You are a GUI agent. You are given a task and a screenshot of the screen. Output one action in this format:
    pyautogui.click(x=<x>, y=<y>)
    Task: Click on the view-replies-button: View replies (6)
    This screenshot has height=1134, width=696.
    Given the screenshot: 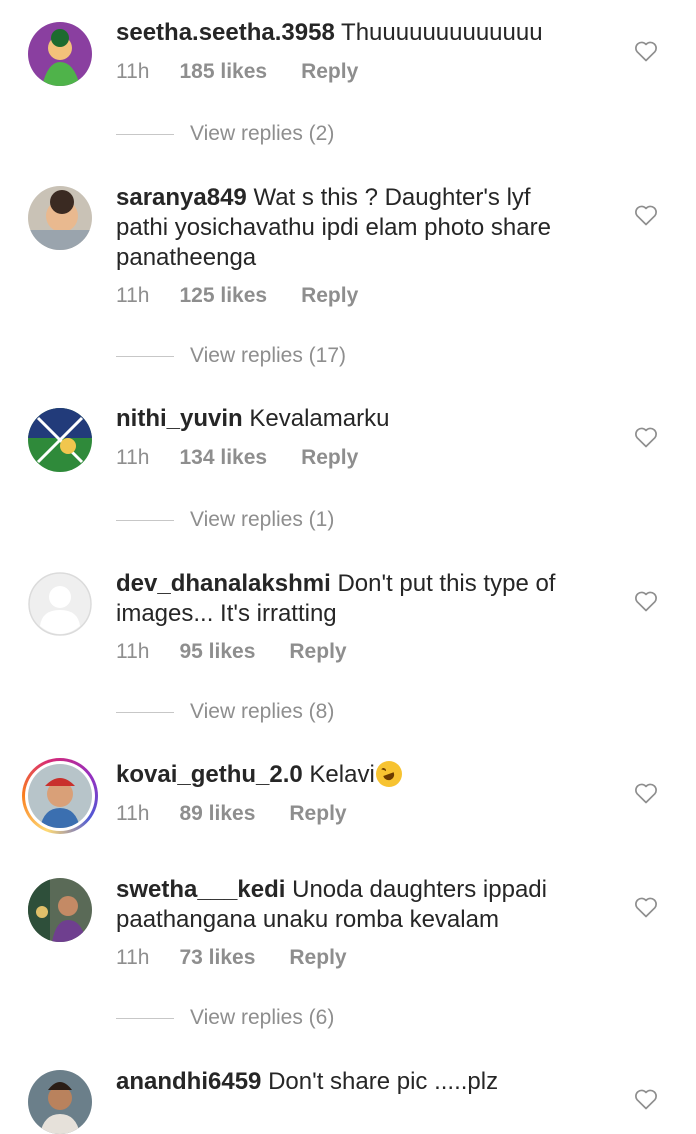 What is the action you would take?
    pyautogui.click(x=225, y=1018)
    